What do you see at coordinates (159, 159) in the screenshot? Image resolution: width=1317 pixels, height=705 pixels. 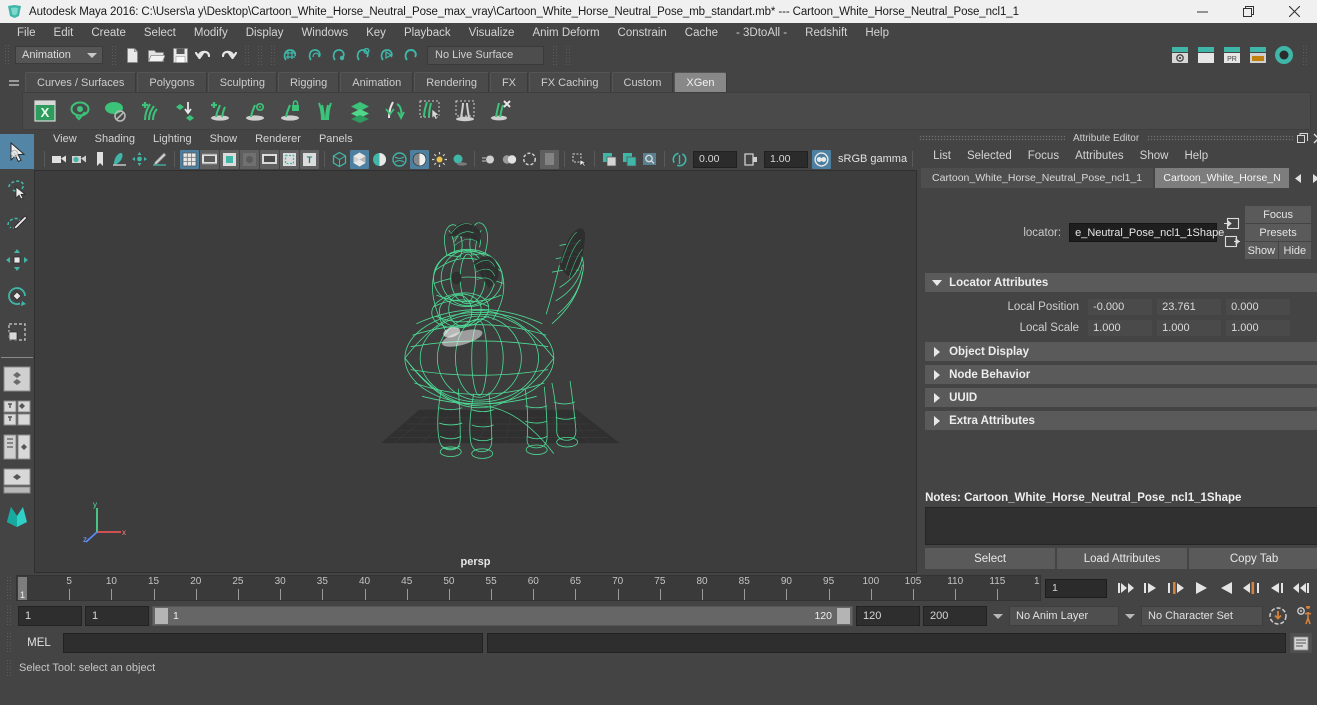 I see `grease-pencil-icon` at bounding box center [159, 159].